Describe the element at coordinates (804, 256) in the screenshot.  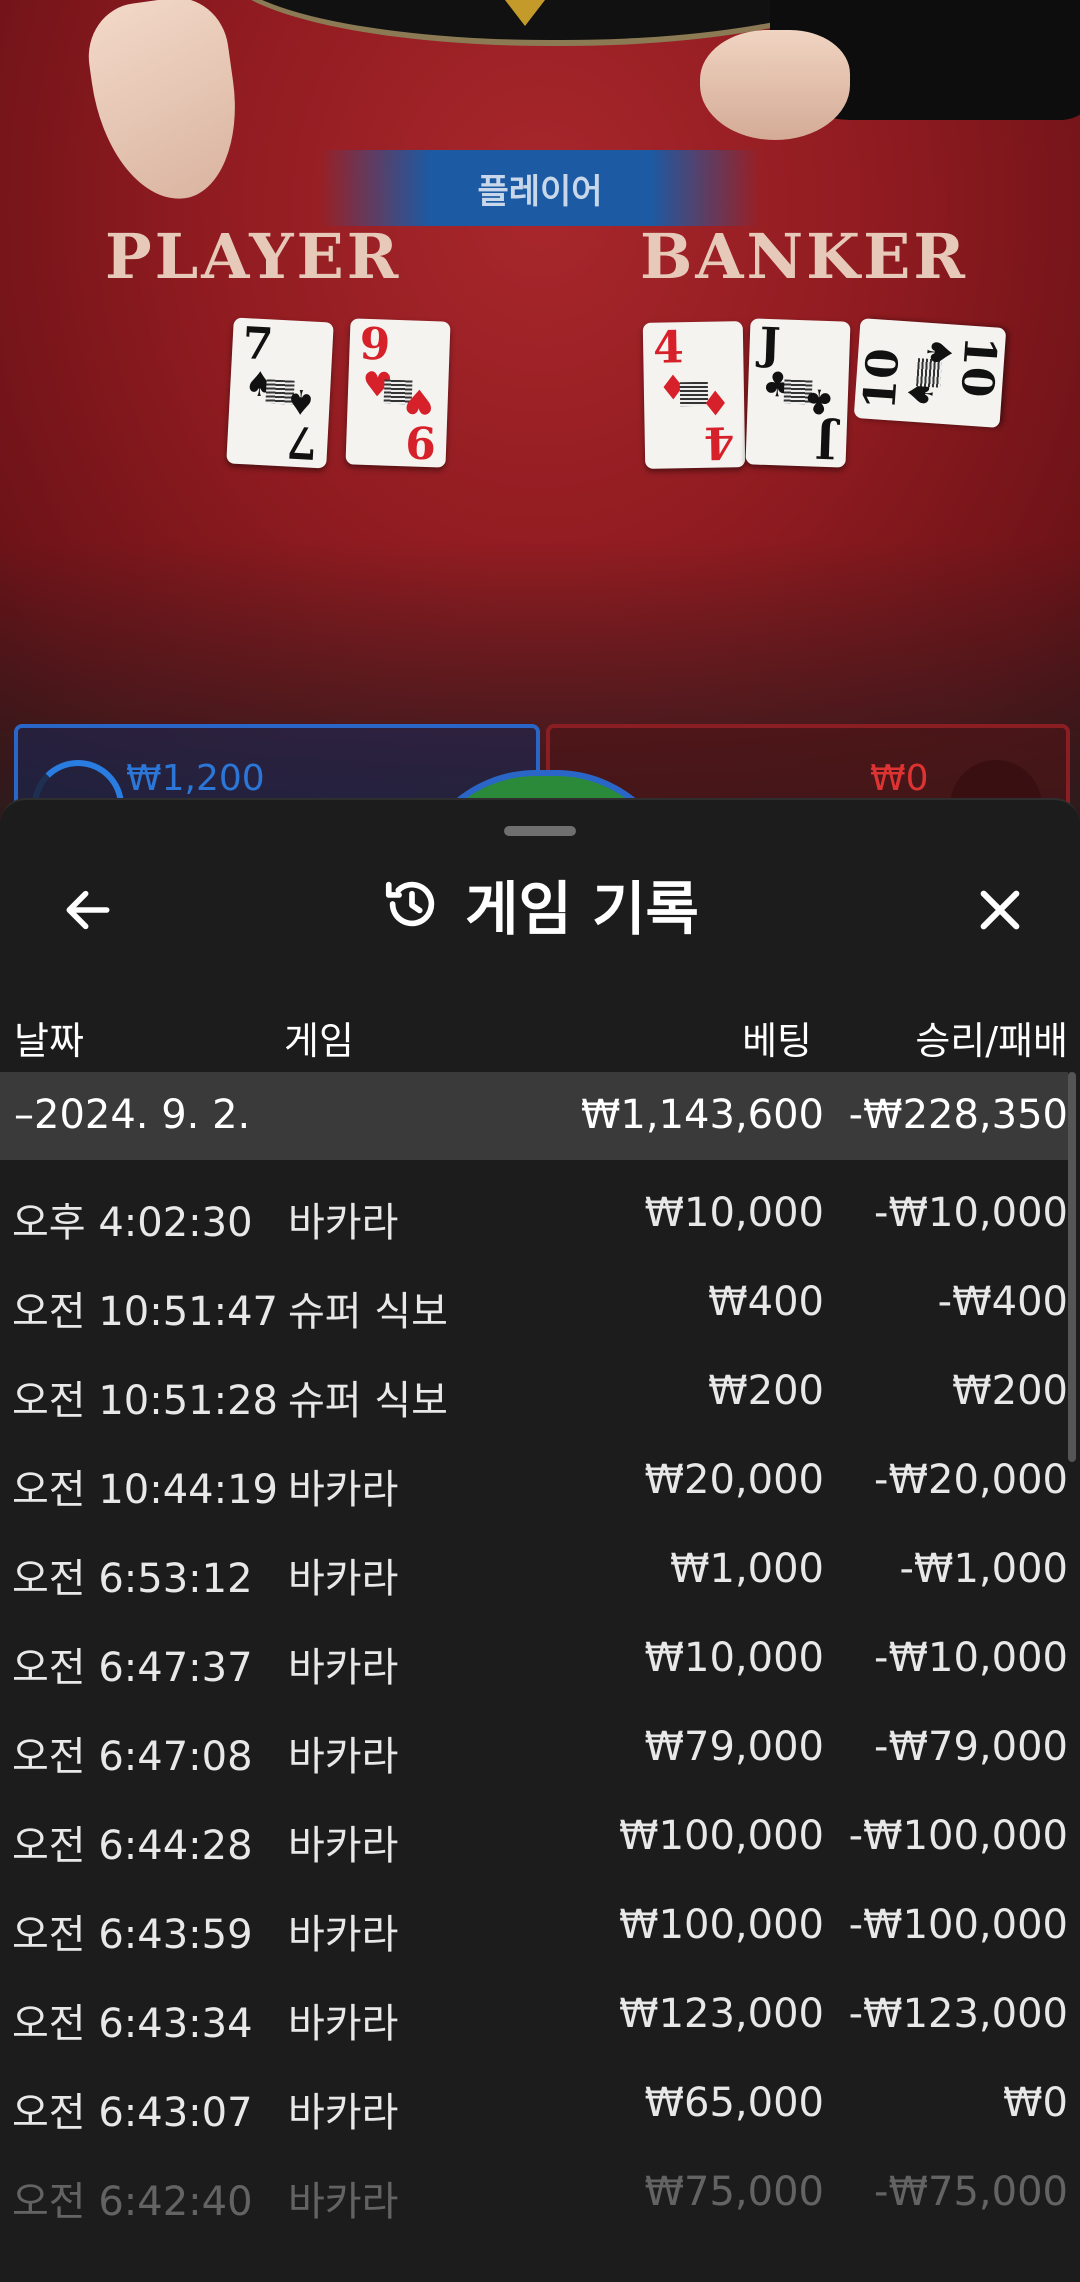
I see `banker-label: BANKER` at that location.